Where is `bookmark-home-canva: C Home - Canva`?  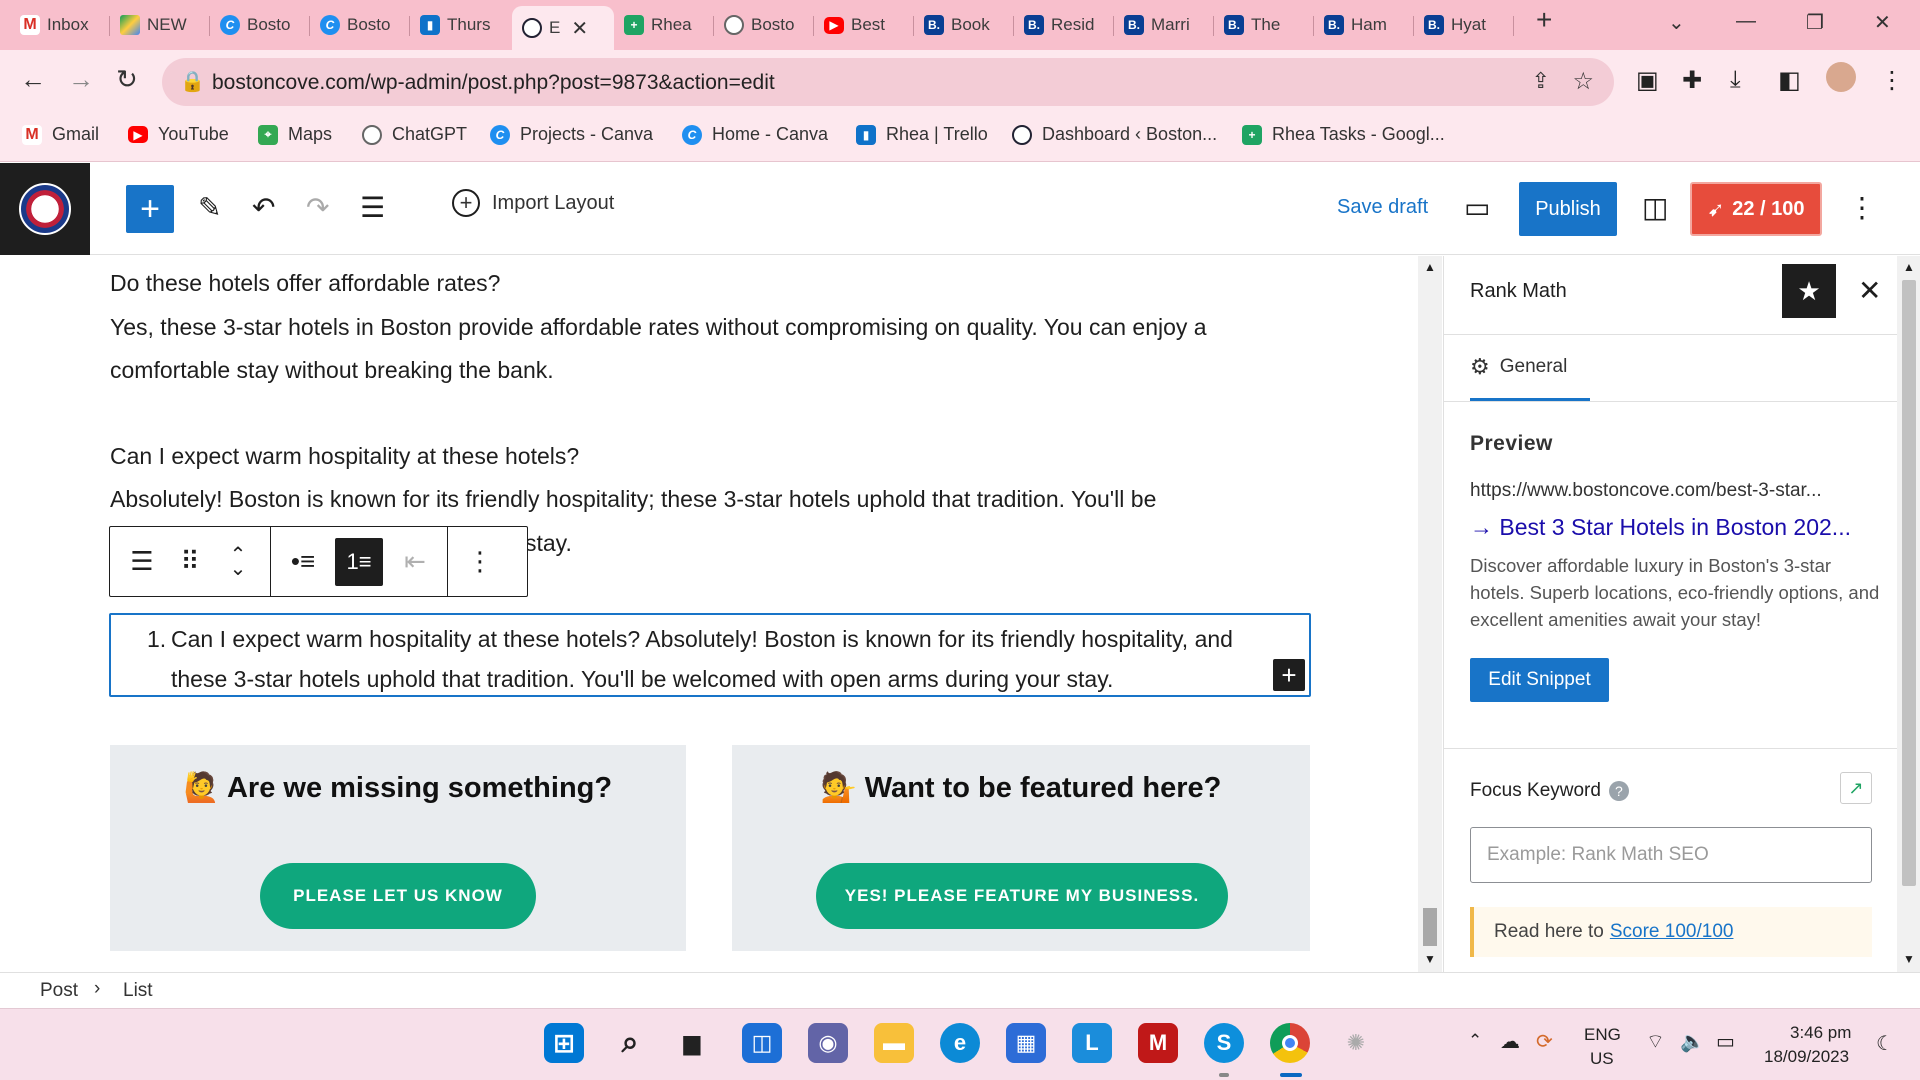
bookmark-home-canva: C Home - Canva is located at coordinates (755, 134).